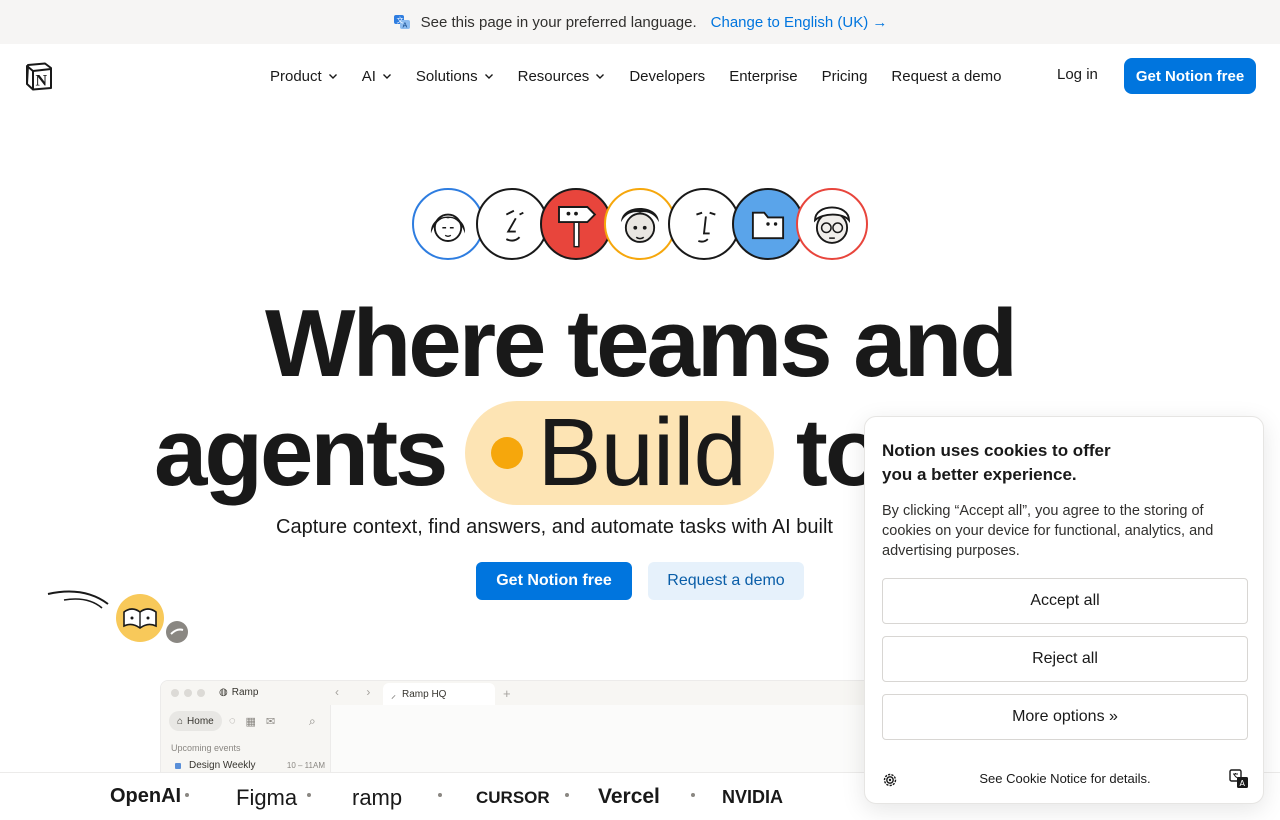 The height and width of the screenshot is (820, 1280). Describe the element at coordinates (641, 452) in the screenshot. I see `rotating-word: Build` at that location.